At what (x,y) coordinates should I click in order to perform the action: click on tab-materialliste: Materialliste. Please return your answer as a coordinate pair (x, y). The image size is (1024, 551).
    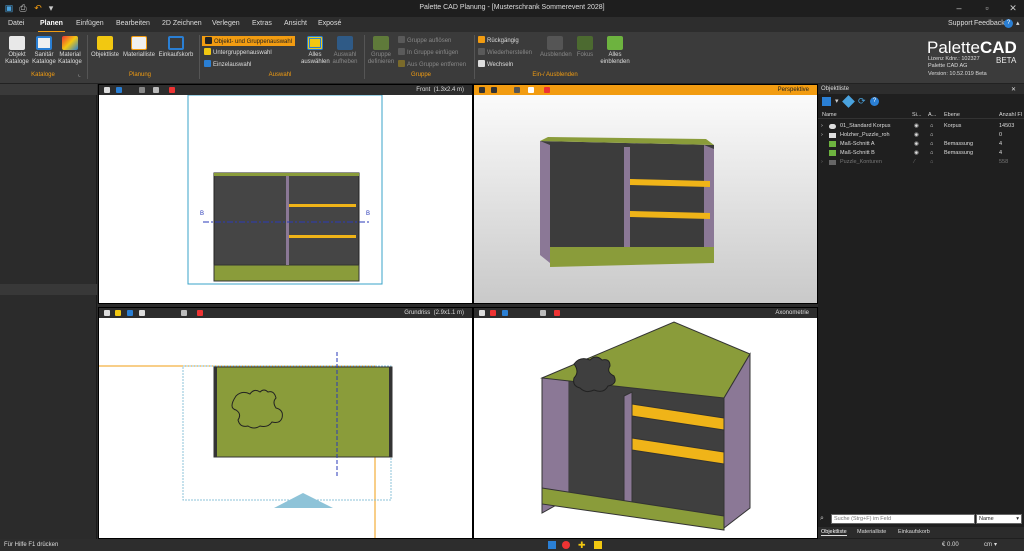
    Looking at the image, I should click on (871, 532).